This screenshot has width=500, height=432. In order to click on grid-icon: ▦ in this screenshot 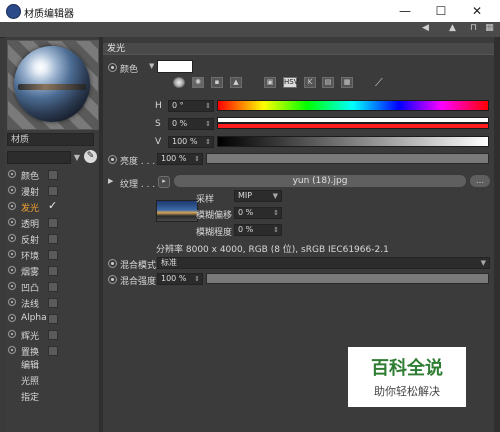, I will do `click(489, 28)`.